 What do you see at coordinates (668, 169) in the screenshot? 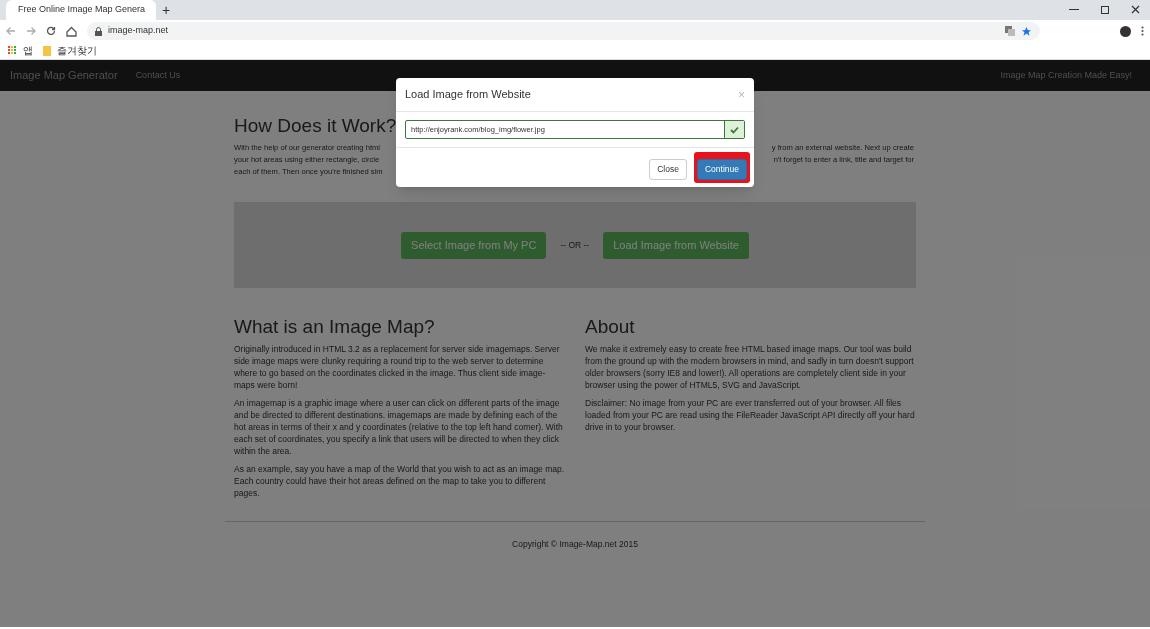
I see `close-button: Close` at bounding box center [668, 169].